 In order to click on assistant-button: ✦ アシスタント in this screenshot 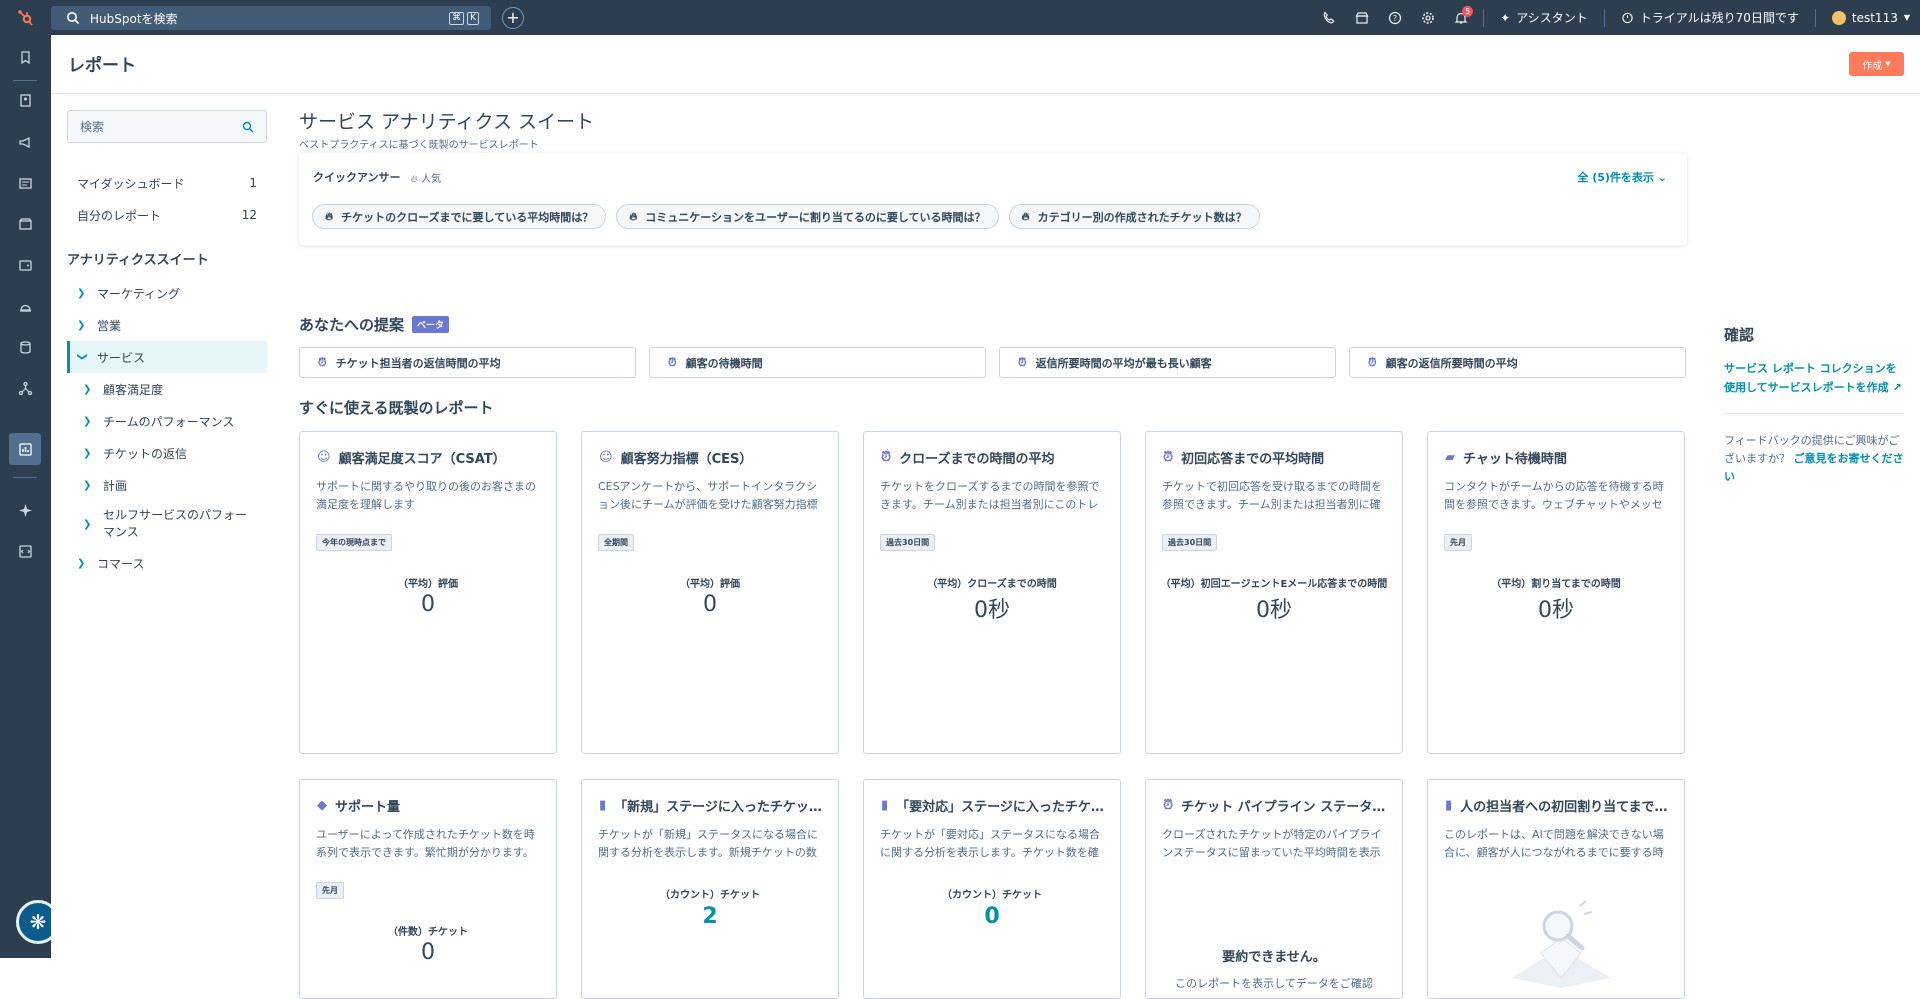, I will do `click(1544, 17)`.